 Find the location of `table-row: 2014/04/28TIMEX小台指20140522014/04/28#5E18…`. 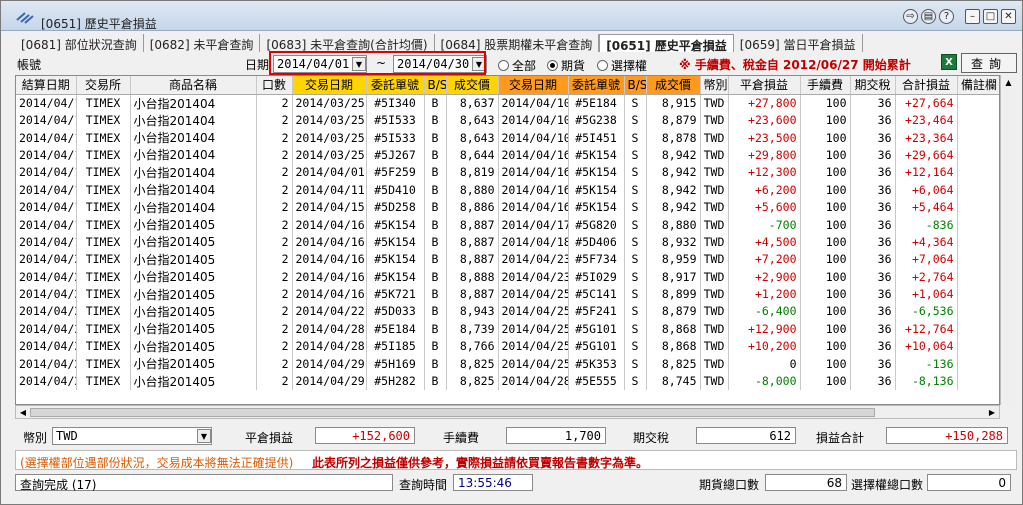

table-row: 2014/04/28TIMEX小台指20140522014/04/28#5E18… is located at coordinates (507, 329).